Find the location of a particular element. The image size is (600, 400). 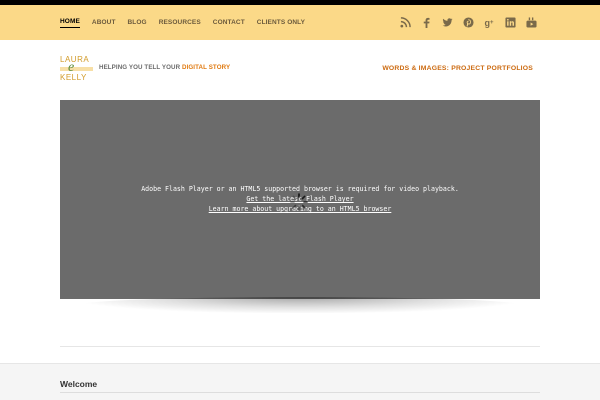

site-tagline: HELPING YOU TELL YOUR DIGITAL STORY is located at coordinates (164, 67).